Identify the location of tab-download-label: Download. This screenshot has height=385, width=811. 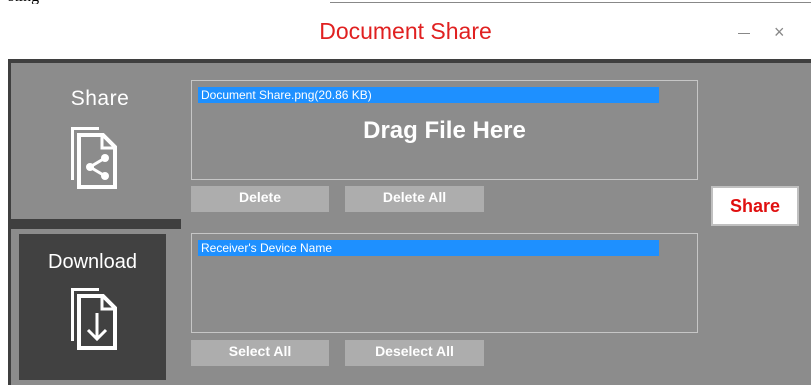
(92, 262).